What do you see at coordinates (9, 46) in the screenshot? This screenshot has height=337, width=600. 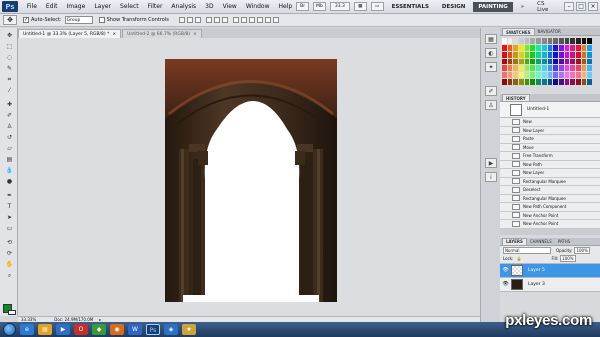 I see `marquee-tool-icon: ⬚` at bounding box center [9, 46].